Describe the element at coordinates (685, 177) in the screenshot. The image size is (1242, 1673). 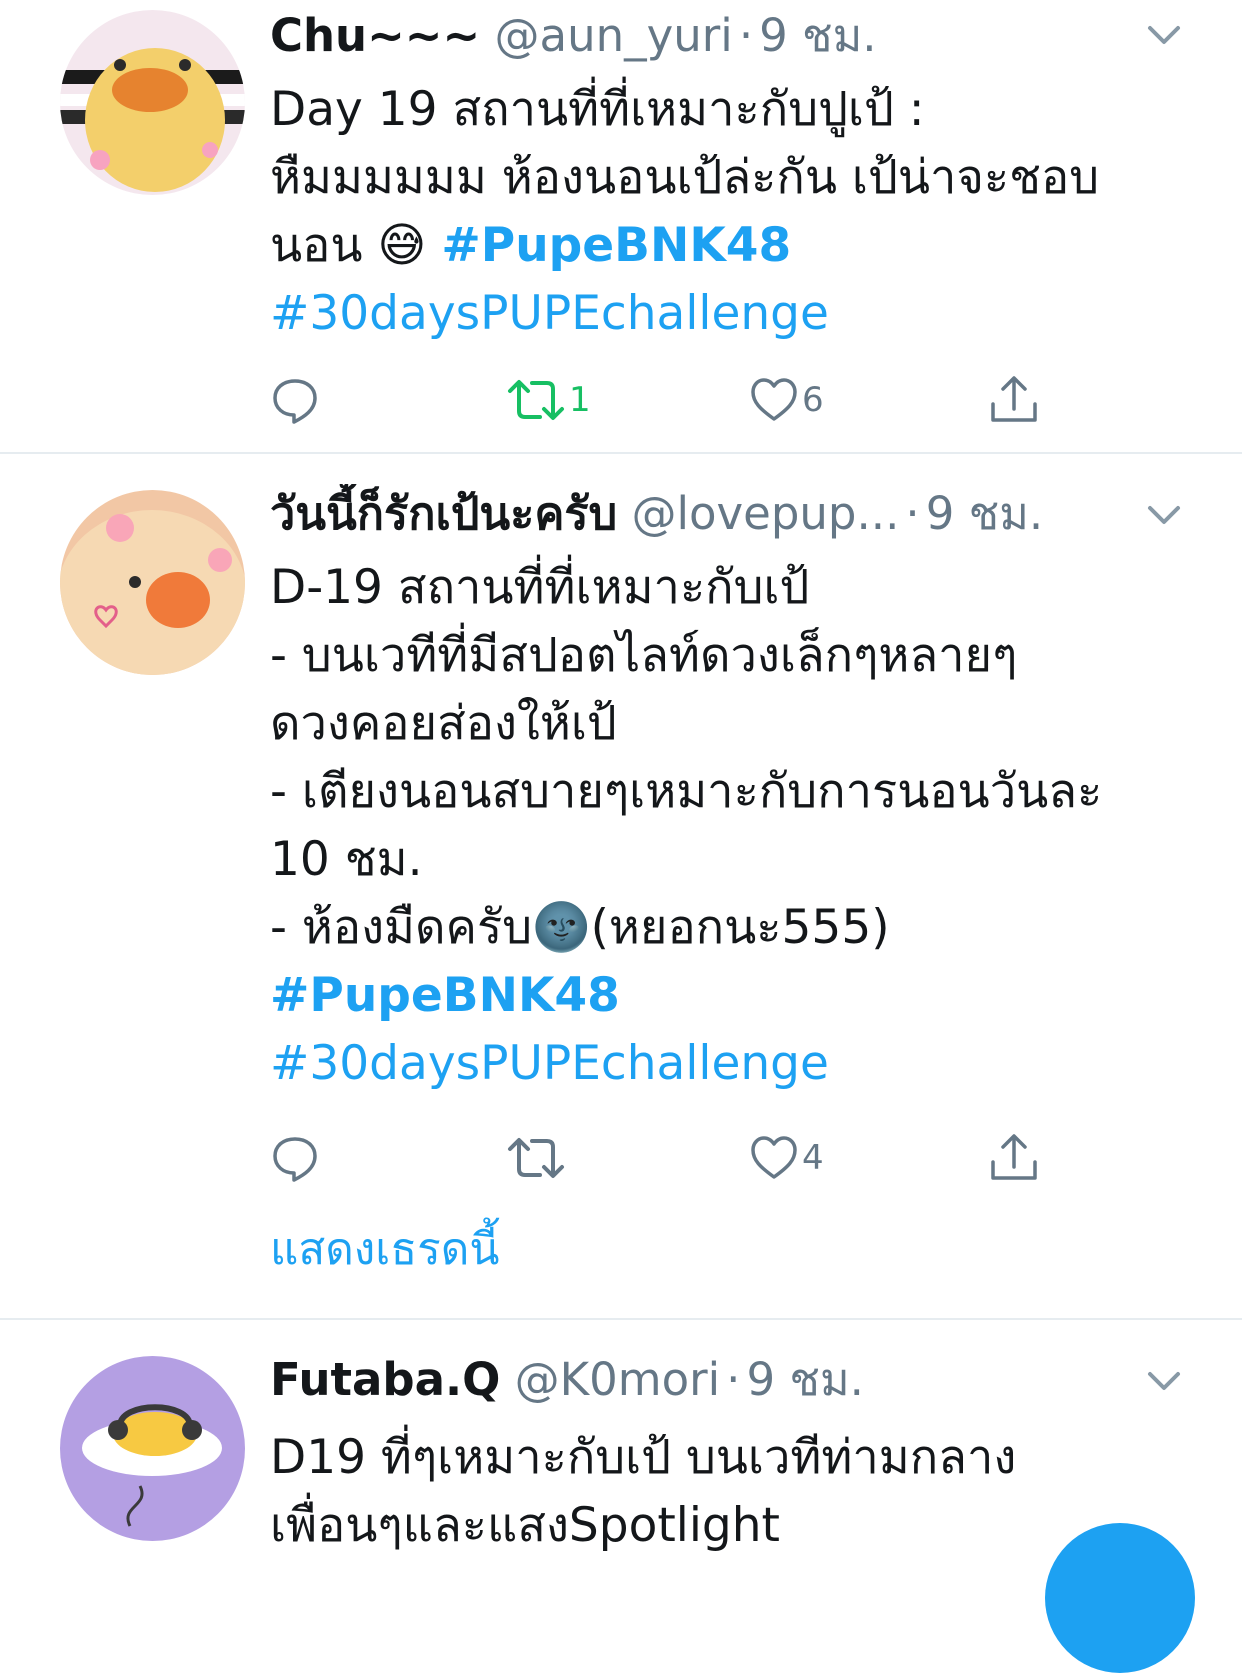
I see `tweet-text-line: หืมมมมมม ห้องนอนเป้ล่ะกัน เป้น่าจะชอบ` at that location.